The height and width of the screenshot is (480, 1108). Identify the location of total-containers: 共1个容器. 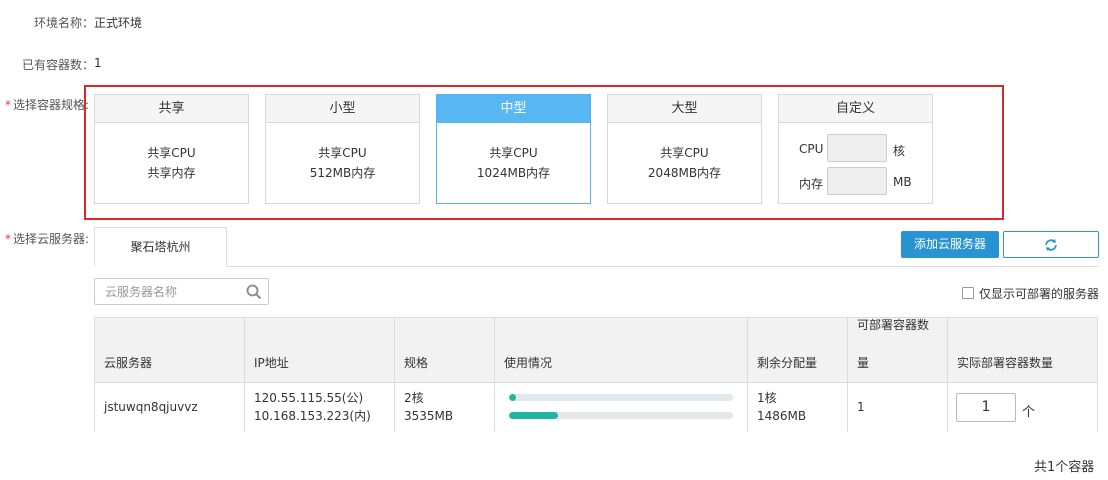
(1064, 467).